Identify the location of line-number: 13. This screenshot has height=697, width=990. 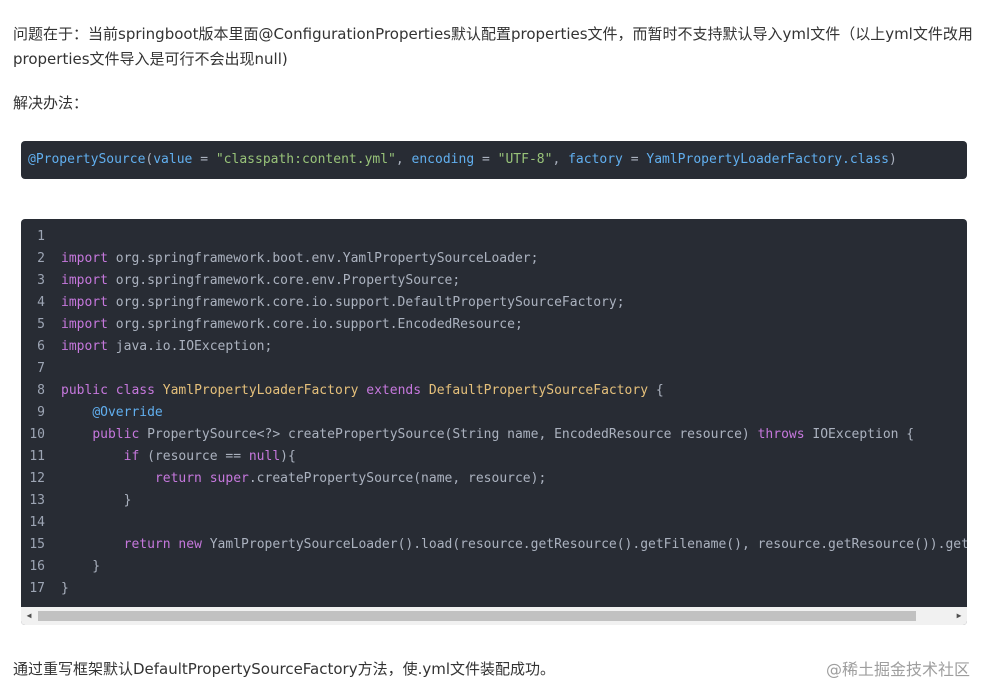
(37, 500).